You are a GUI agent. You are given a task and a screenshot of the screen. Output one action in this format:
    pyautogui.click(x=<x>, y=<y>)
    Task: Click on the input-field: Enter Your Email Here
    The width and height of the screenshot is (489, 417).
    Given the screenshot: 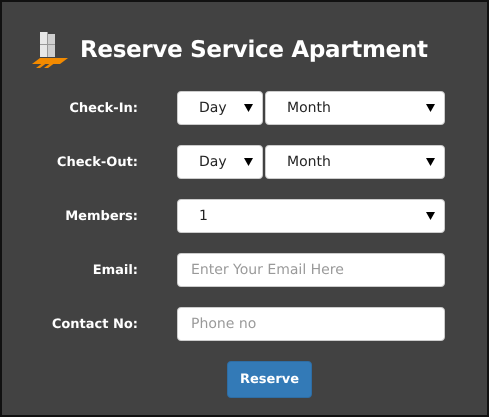 What is the action you would take?
    pyautogui.click(x=311, y=270)
    